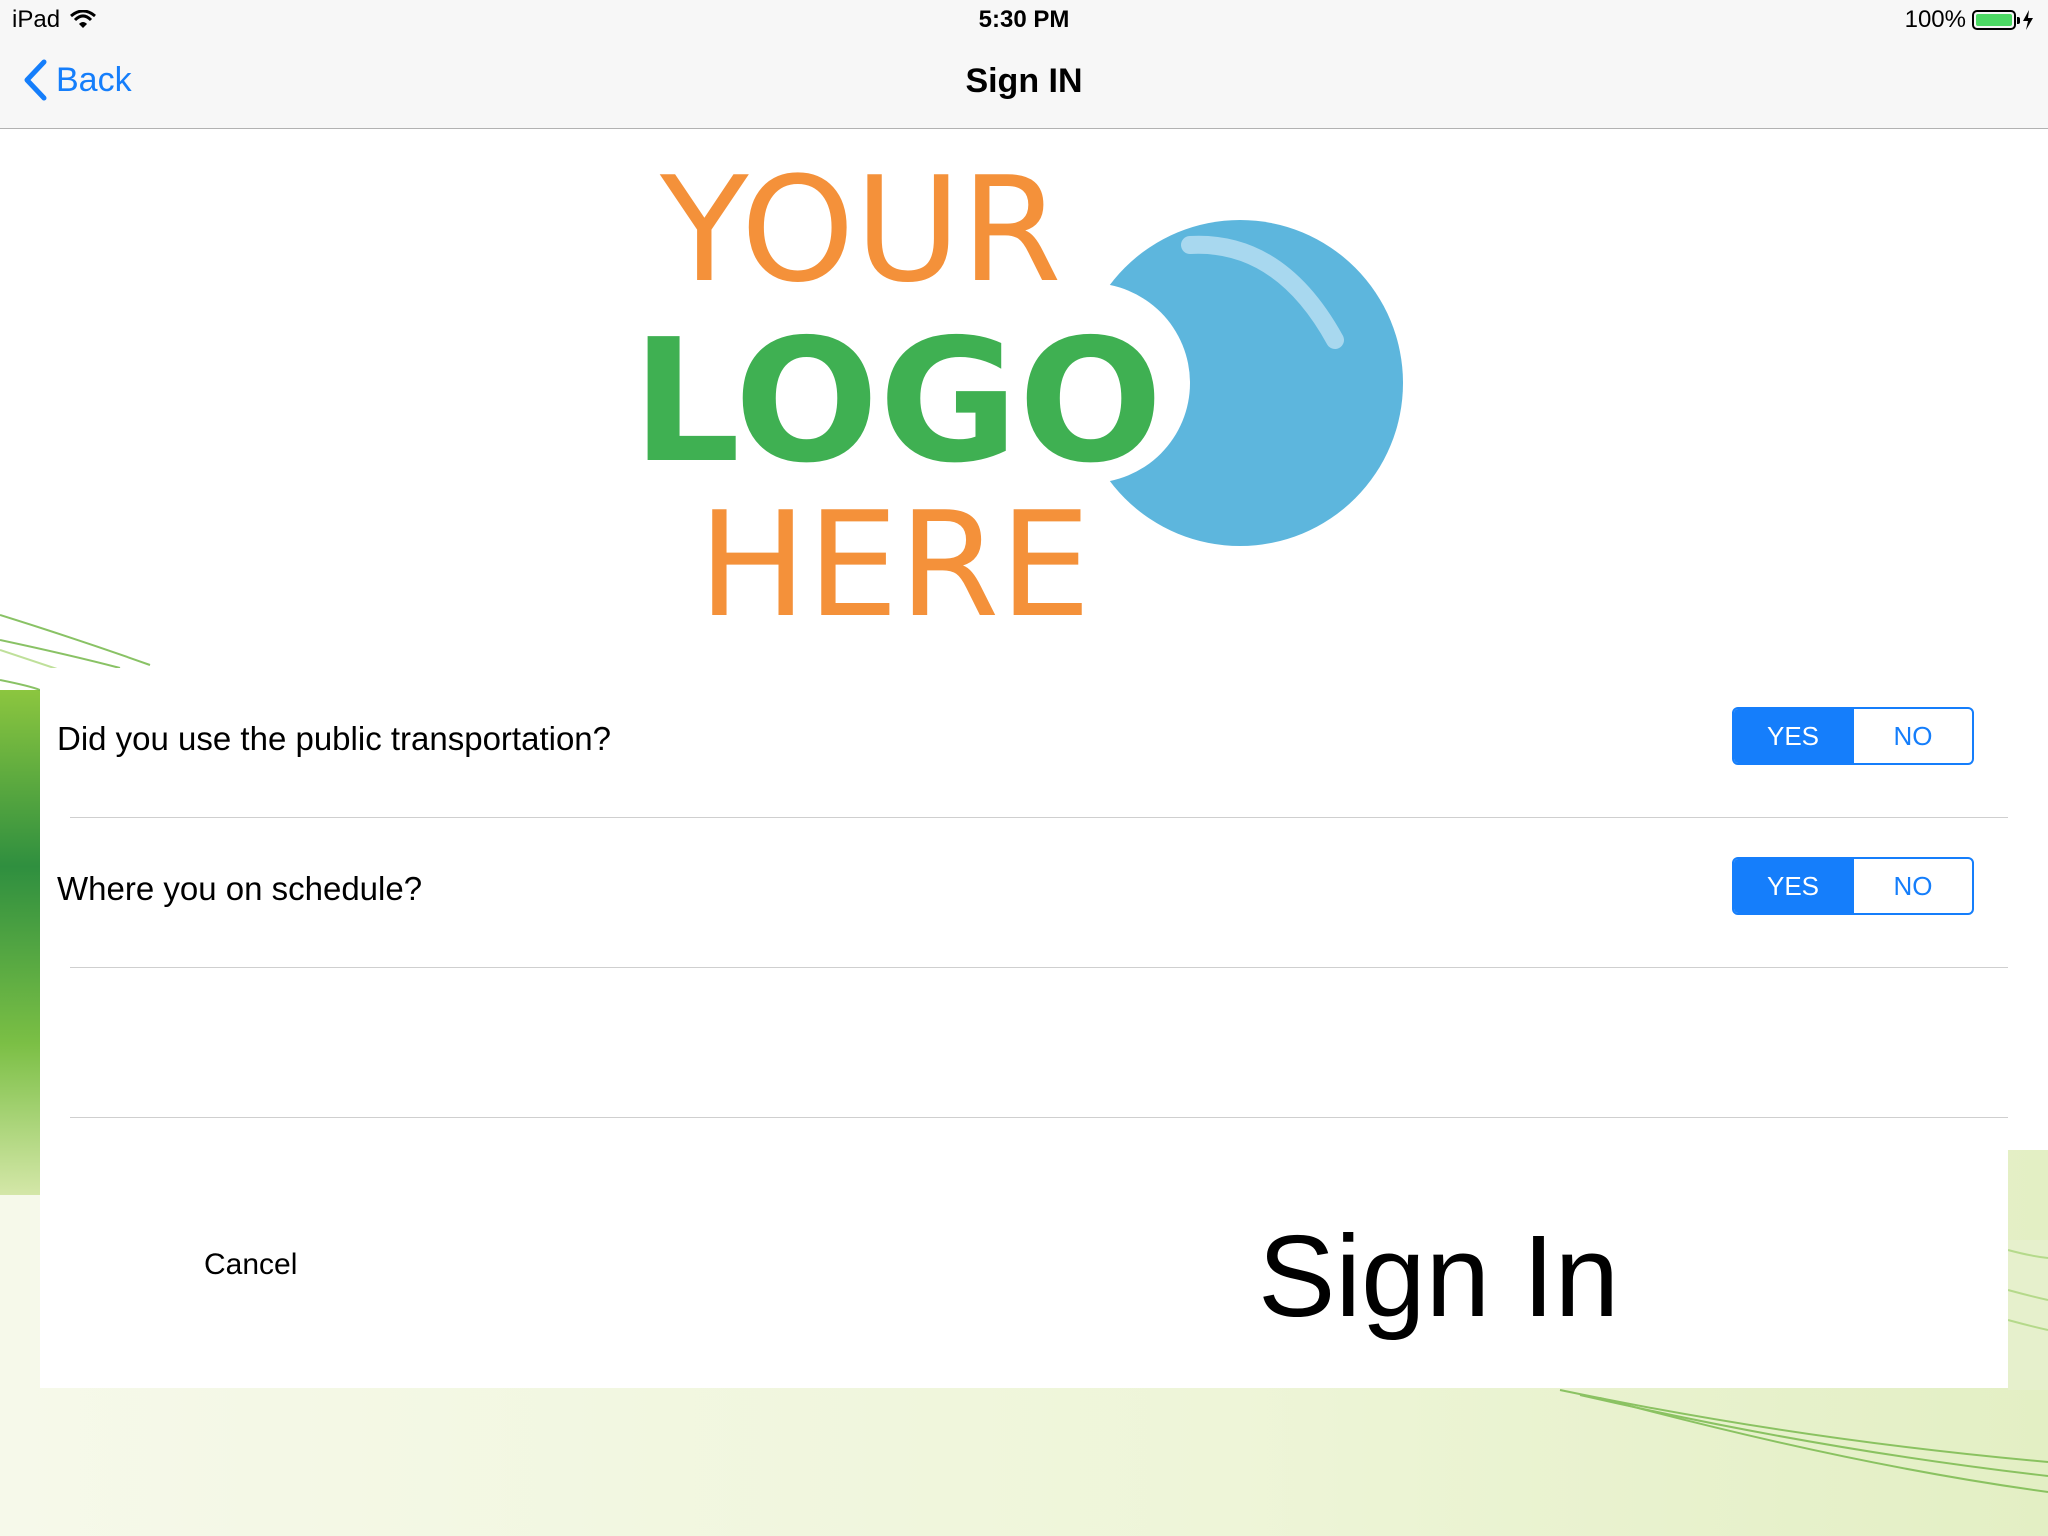  Describe the element at coordinates (1024, 893) in the screenshot. I see `question-row: Where you on schedule? YES NO` at that location.